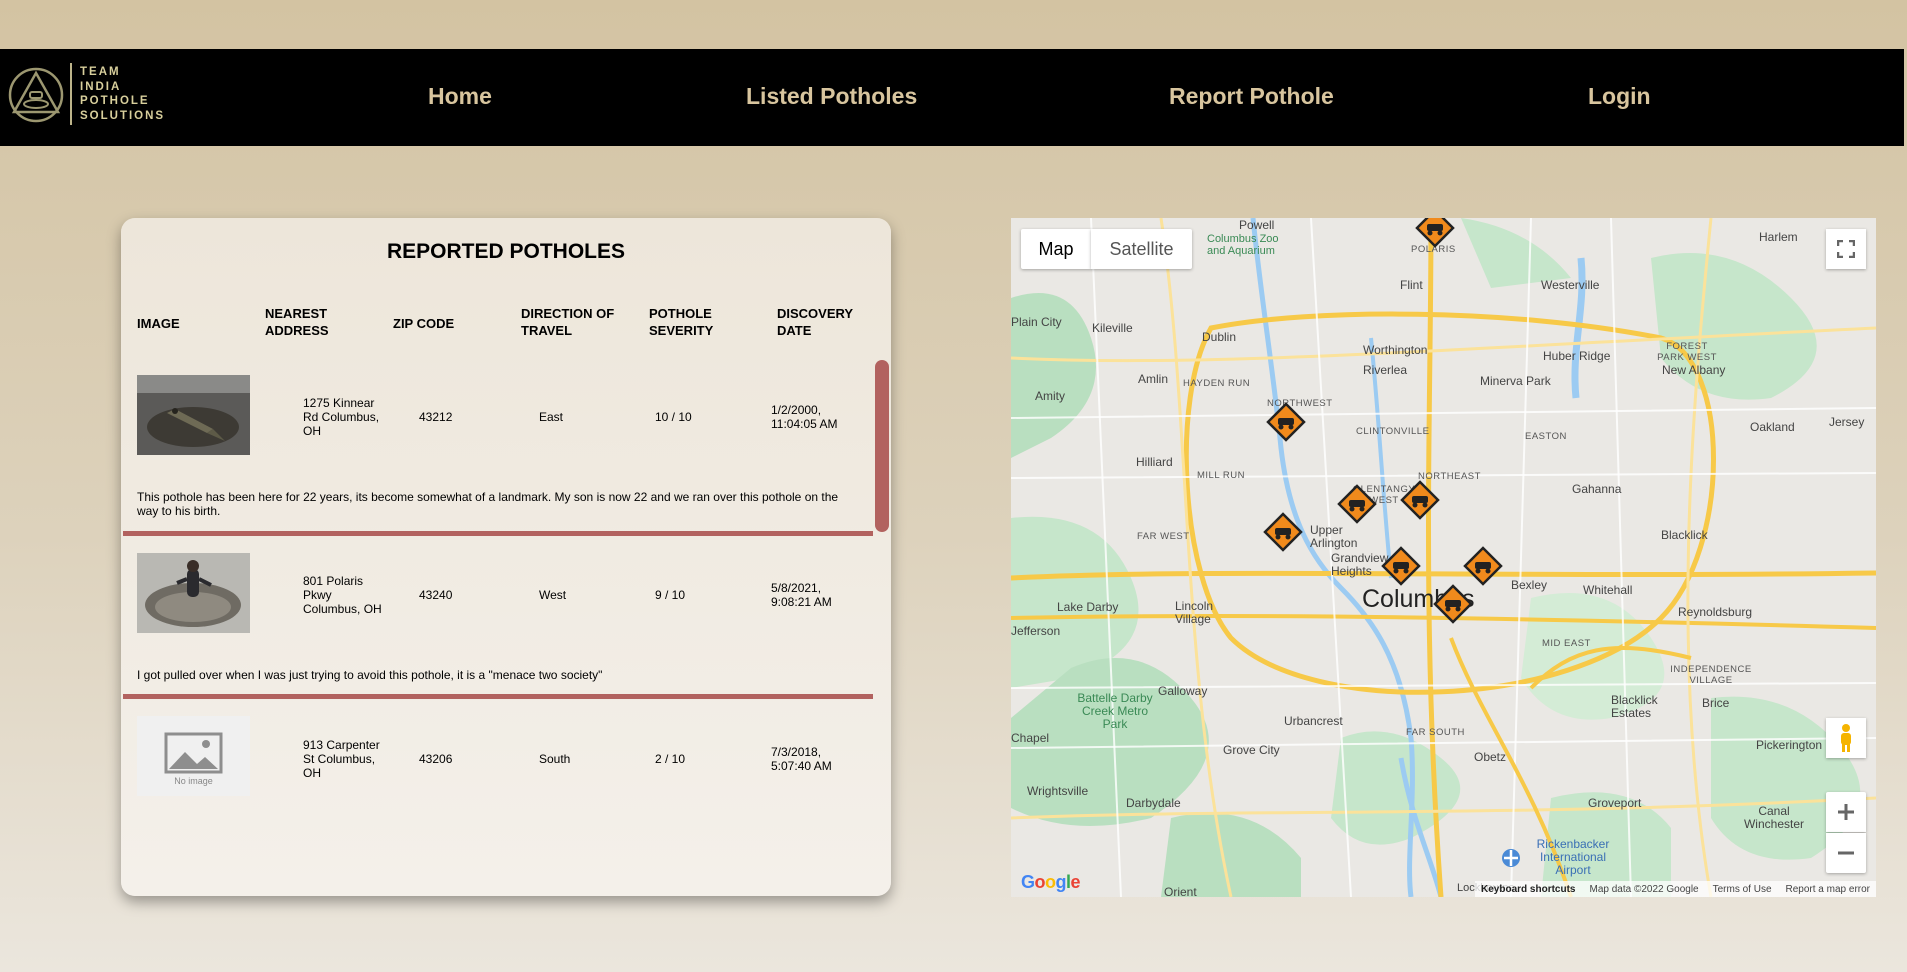 This screenshot has width=1907, height=972. I want to click on logo-line: INDIA, so click(101, 86).